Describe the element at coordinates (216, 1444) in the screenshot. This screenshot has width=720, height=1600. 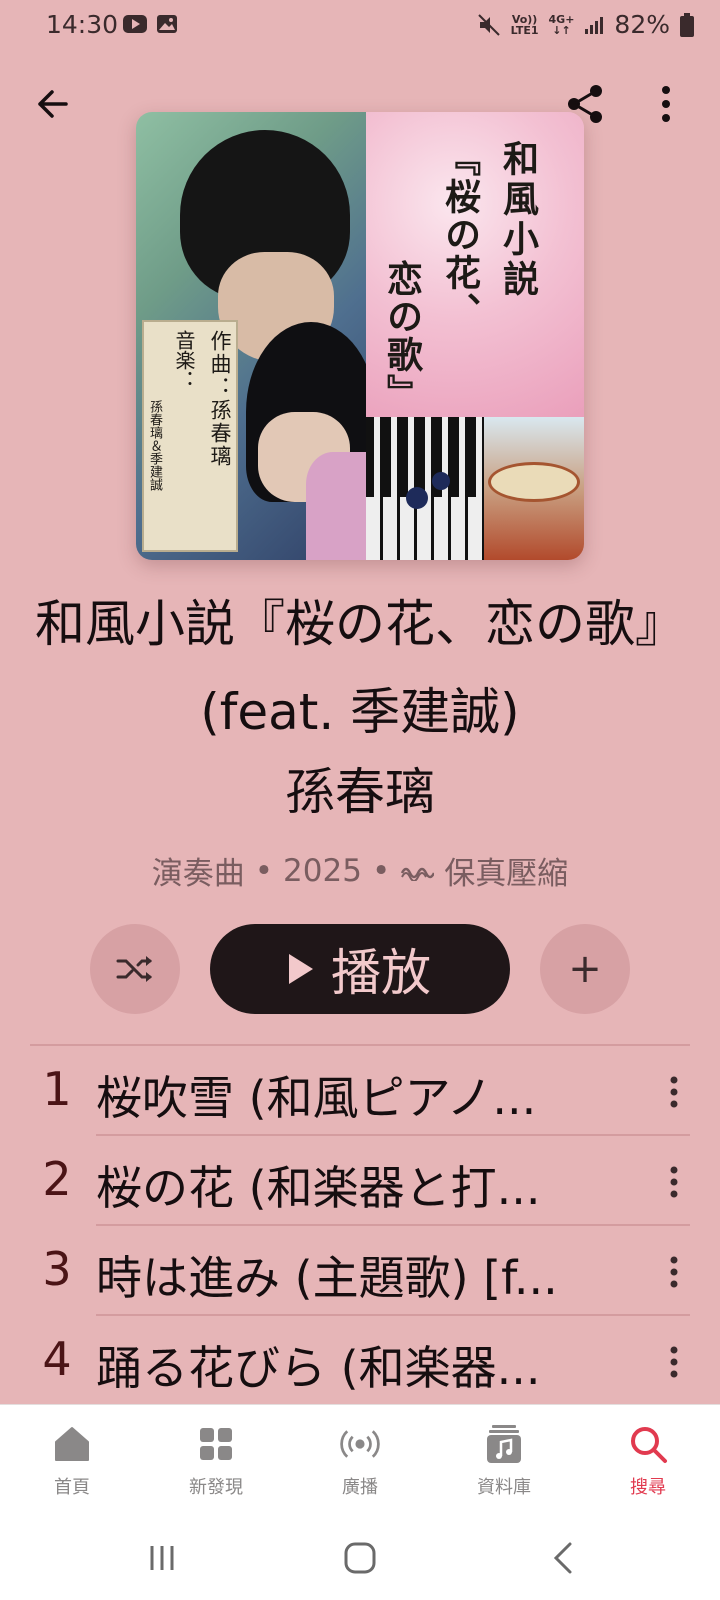
I see `grid-icon` at that location.